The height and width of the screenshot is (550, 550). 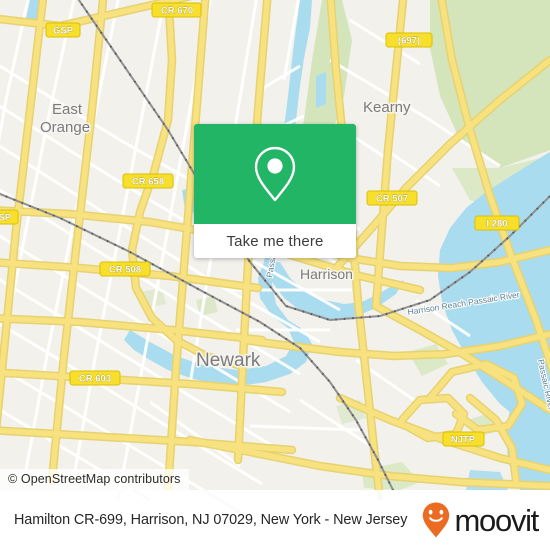 I want to click on shield-697: (697), so click(x=409, y=40).